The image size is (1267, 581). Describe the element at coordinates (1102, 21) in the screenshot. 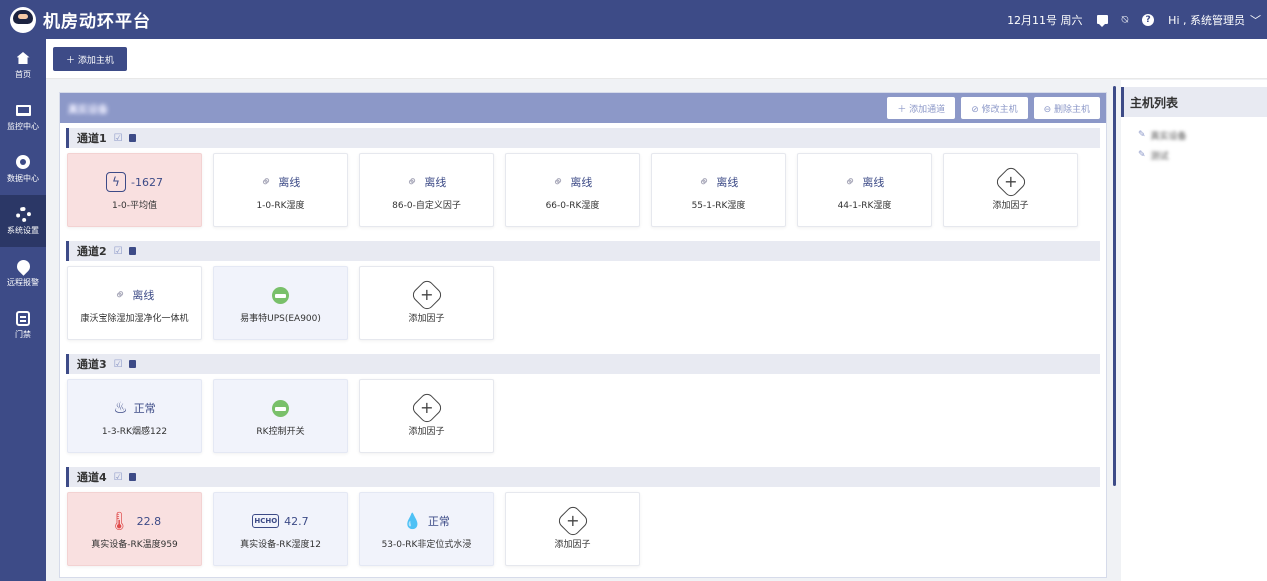

I see `message-icon` at that location.